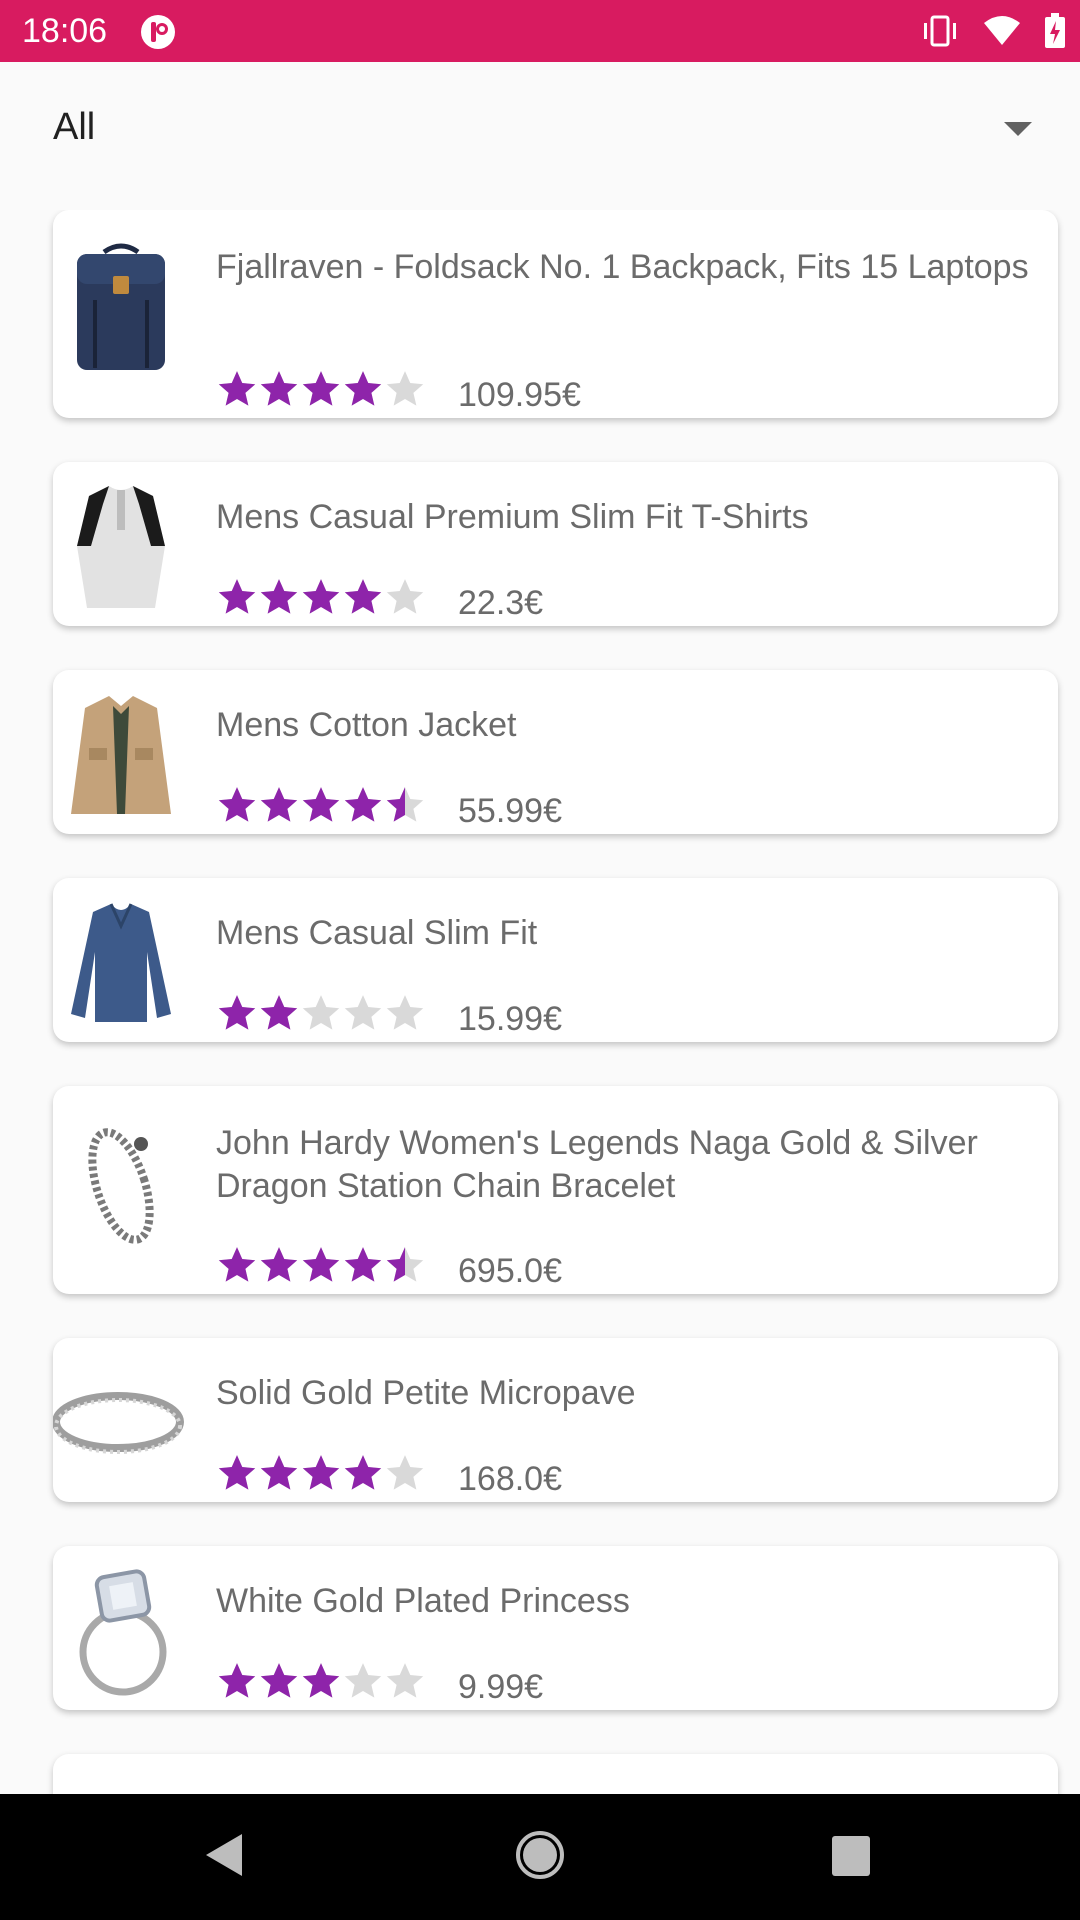 The width and height of the screenshot is (1080, 1920). What do you see at coordinates (519, 395) in the screenshot?
I see `product-price: 109.95€` at bounding box center [519, 395].